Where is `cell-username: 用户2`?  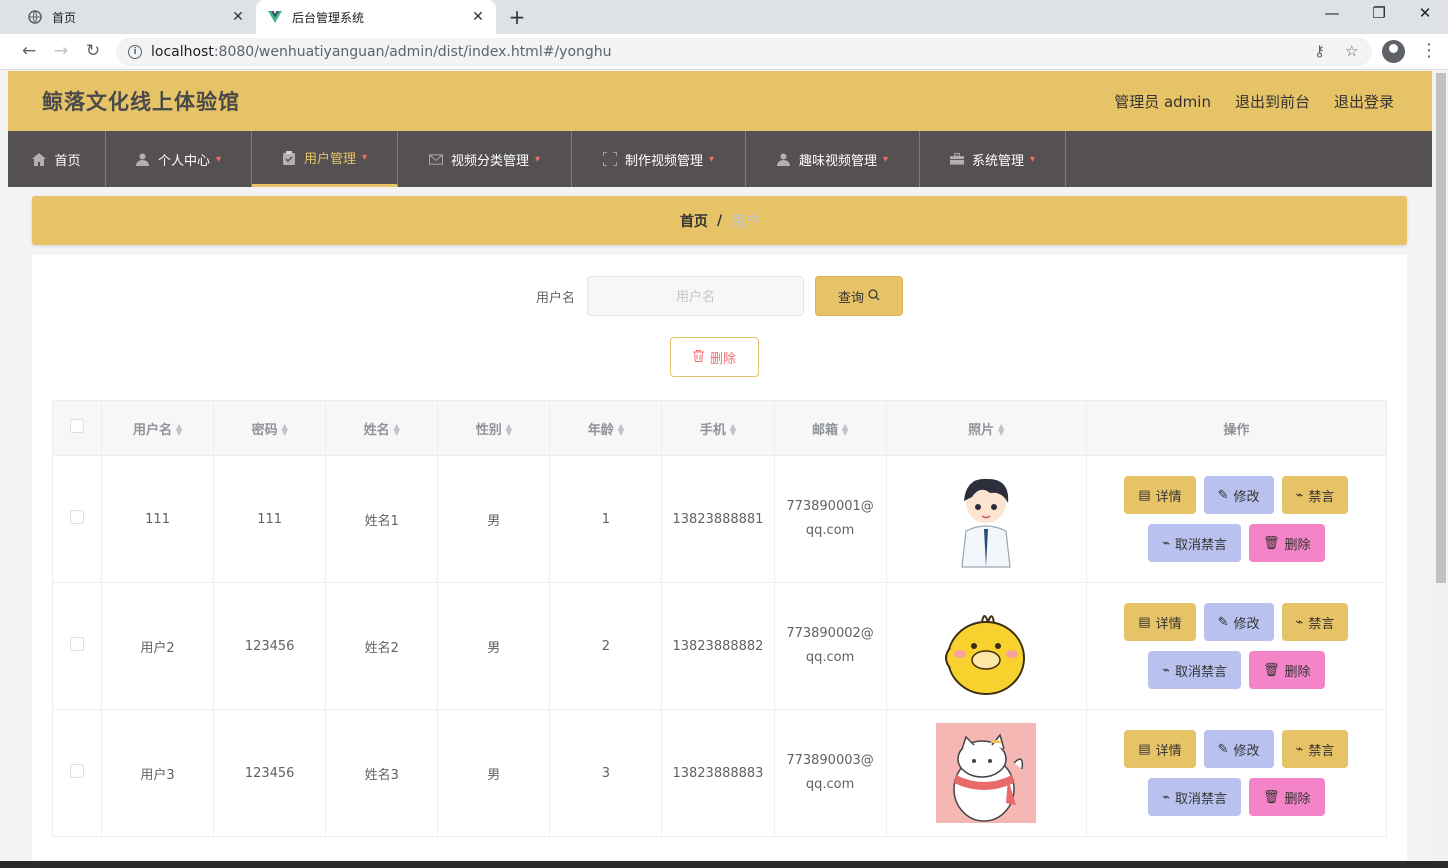 cell-username: 用户2 is located at coordinates (158, 646).